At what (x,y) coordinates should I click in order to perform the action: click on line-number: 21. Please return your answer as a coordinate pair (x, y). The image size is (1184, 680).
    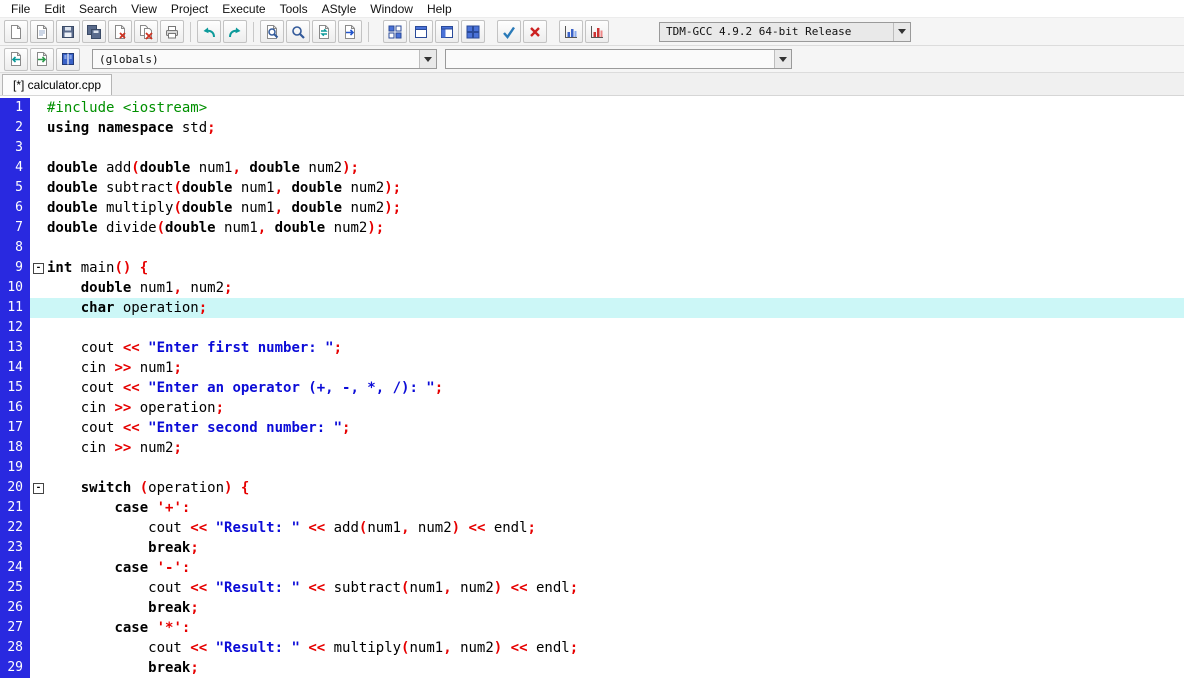
    Looking at the image, I should click on (15, 508).